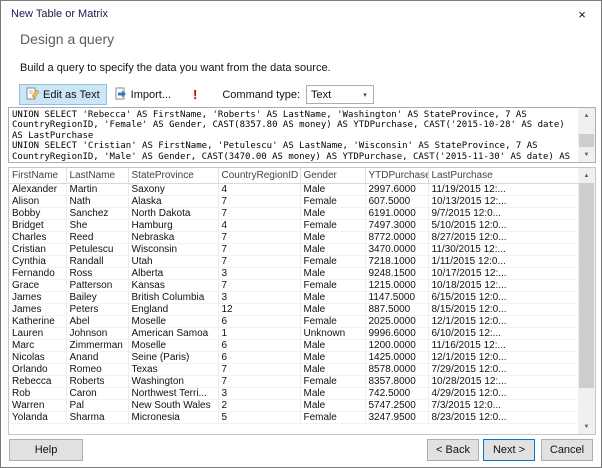 This screenshot has height=468, width=602. Describe the element at coordinates (509, 450) in the screenshot. I see `next-button: Next >` at that location.